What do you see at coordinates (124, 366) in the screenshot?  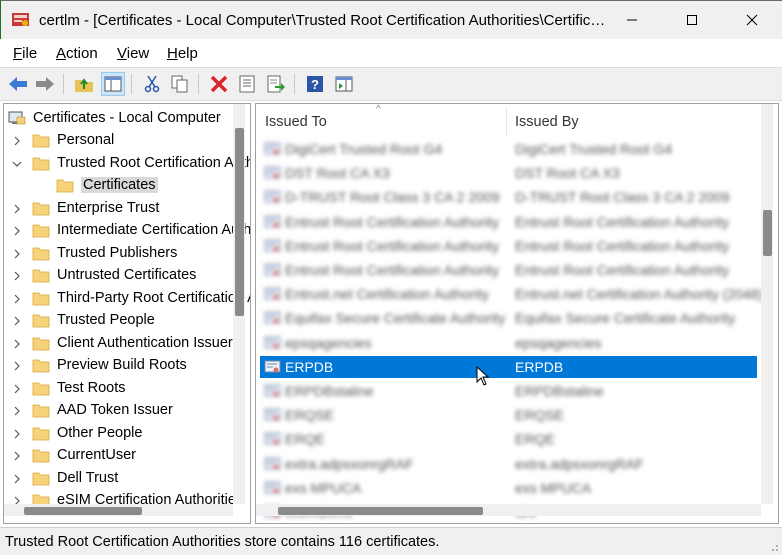 I see `tree-item: Preview Build Roots` at bounding box center [124, 366].